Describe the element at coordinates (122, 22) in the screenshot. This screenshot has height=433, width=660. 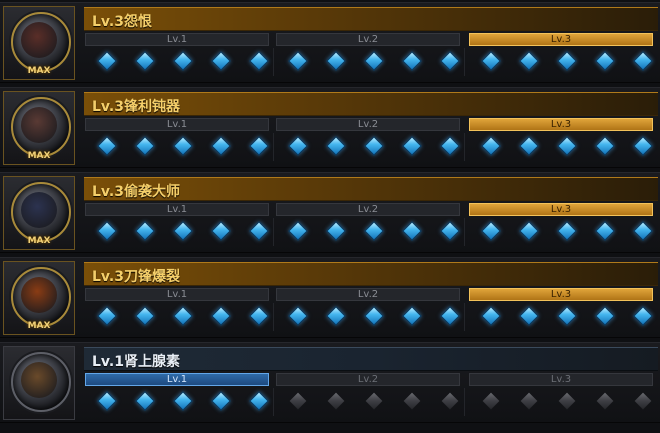
I see `skill-title: Lv.3怨恨` at that location.